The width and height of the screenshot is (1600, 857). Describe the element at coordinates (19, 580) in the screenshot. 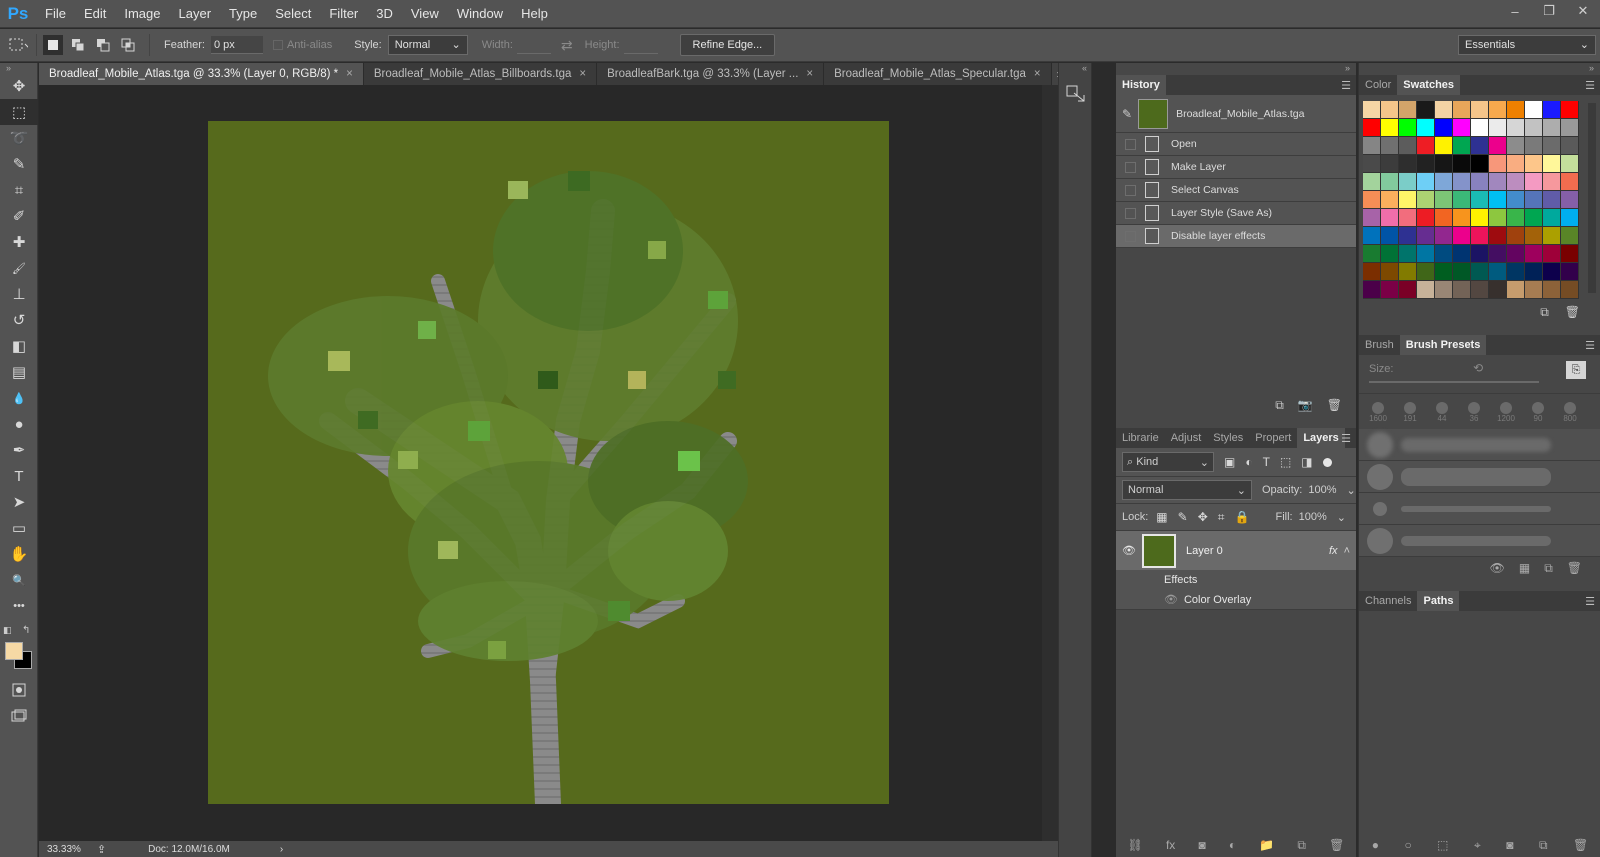

I see `zoom-tool: 🔍` at that location.